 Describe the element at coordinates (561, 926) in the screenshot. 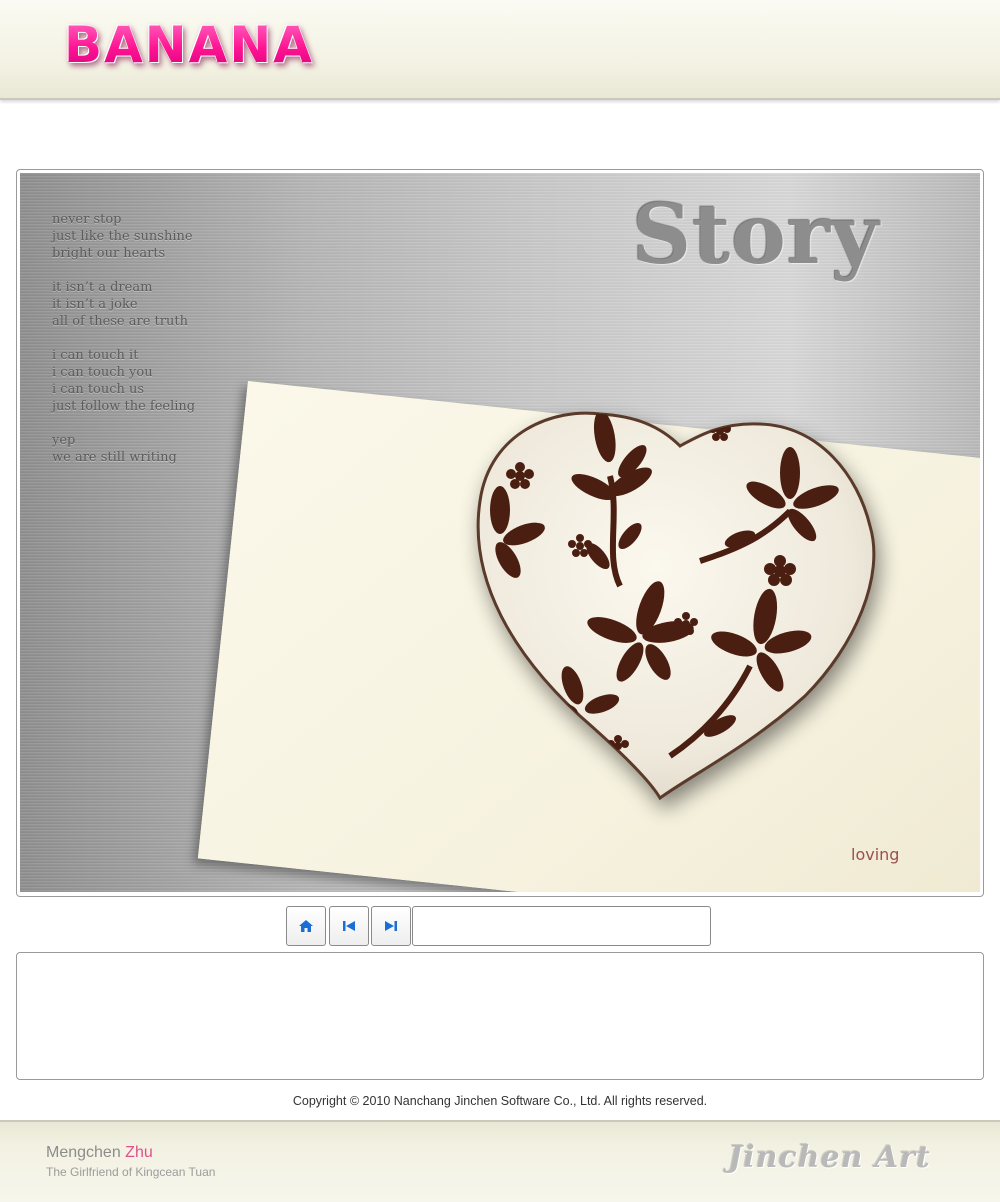

I see `slide-caption-field` at that location.